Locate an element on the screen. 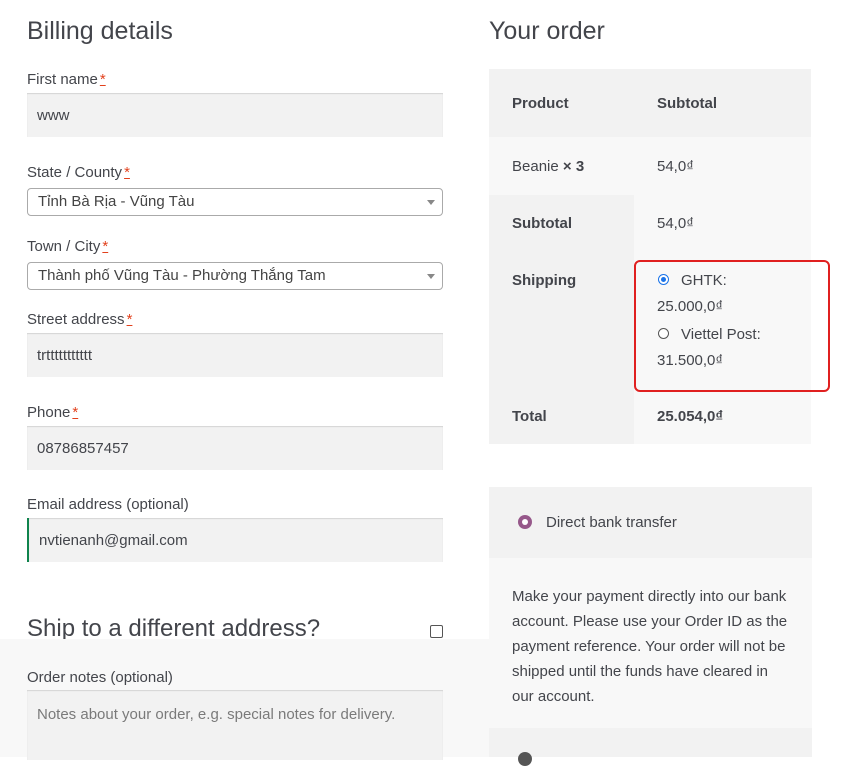 The width and height of the screenshot is (856, 766). total-value: 25.054,0₫ is located at coordinates (690, 416).